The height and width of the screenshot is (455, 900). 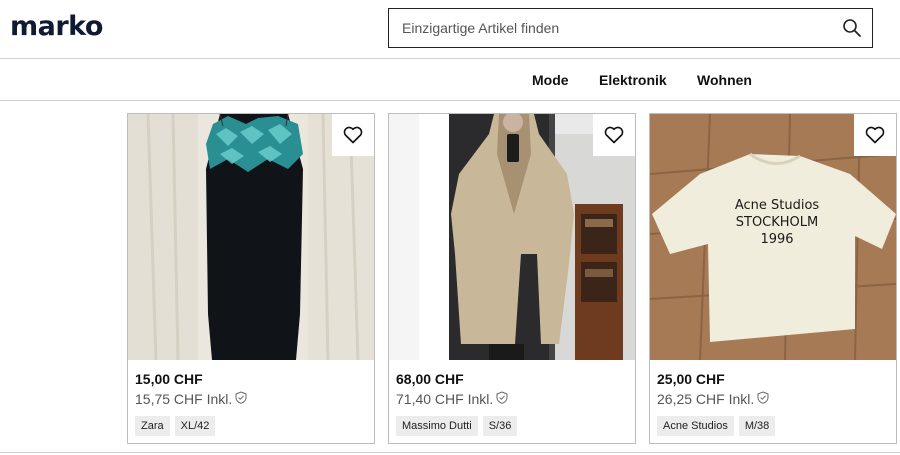 What do you see at coordinates (550, 80) in the screenshot?
I see `nav-item-mode: Mode` at bounding box center [550, 80].